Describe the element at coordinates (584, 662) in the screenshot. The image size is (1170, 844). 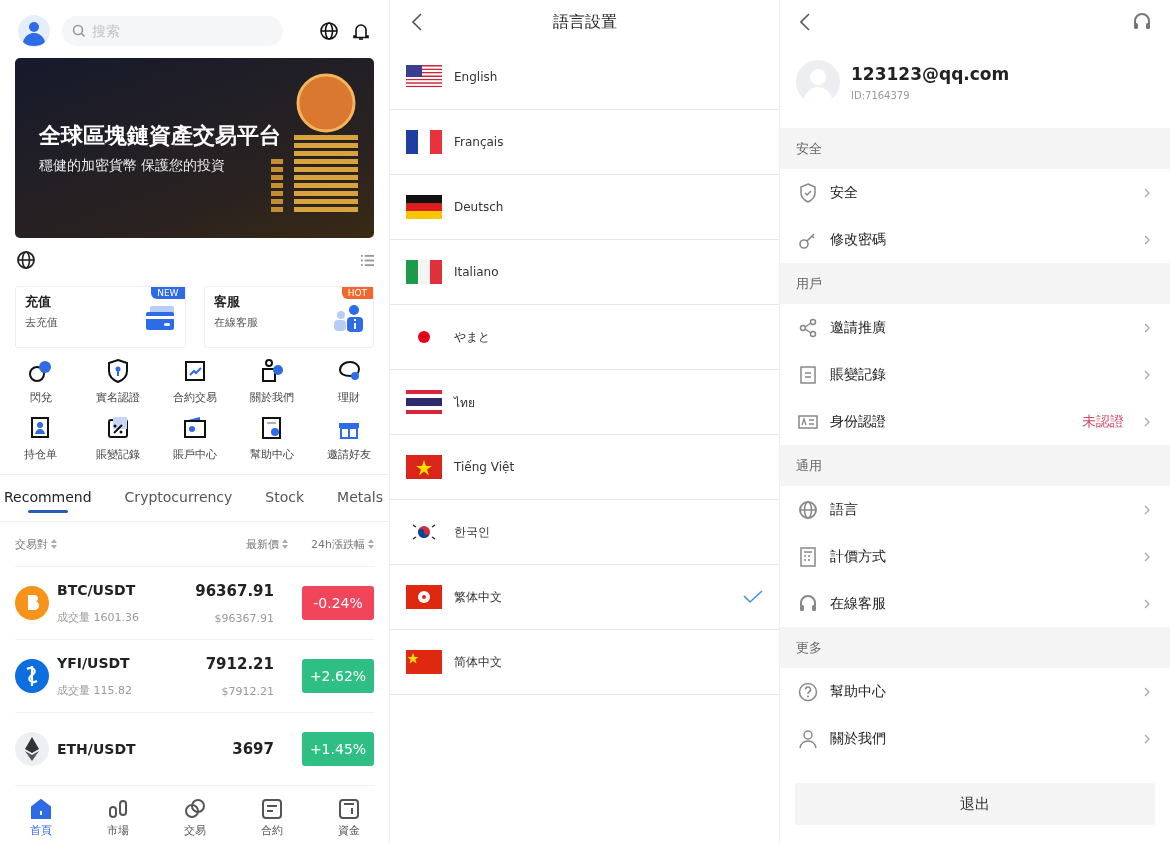
I see `language-item: 简体中文` at that location.